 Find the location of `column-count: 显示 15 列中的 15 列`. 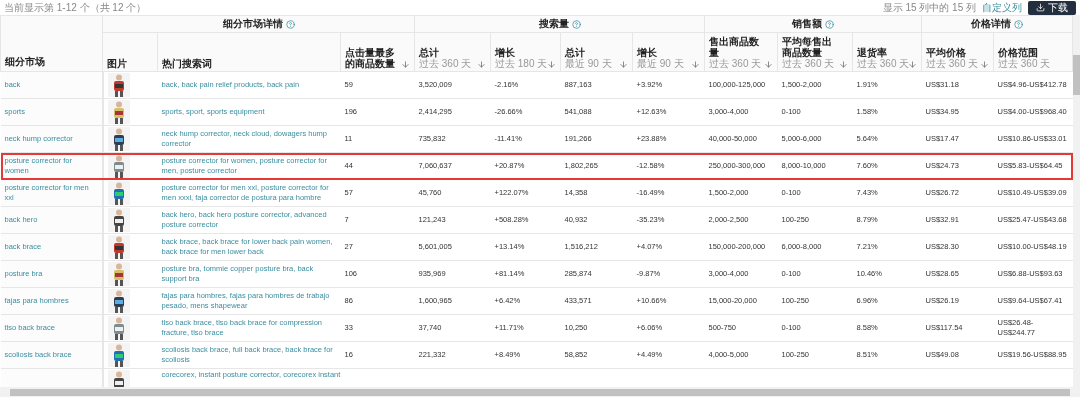

column-count: 显示 15 列中的 15 列 is located at coordinates (929, 7).